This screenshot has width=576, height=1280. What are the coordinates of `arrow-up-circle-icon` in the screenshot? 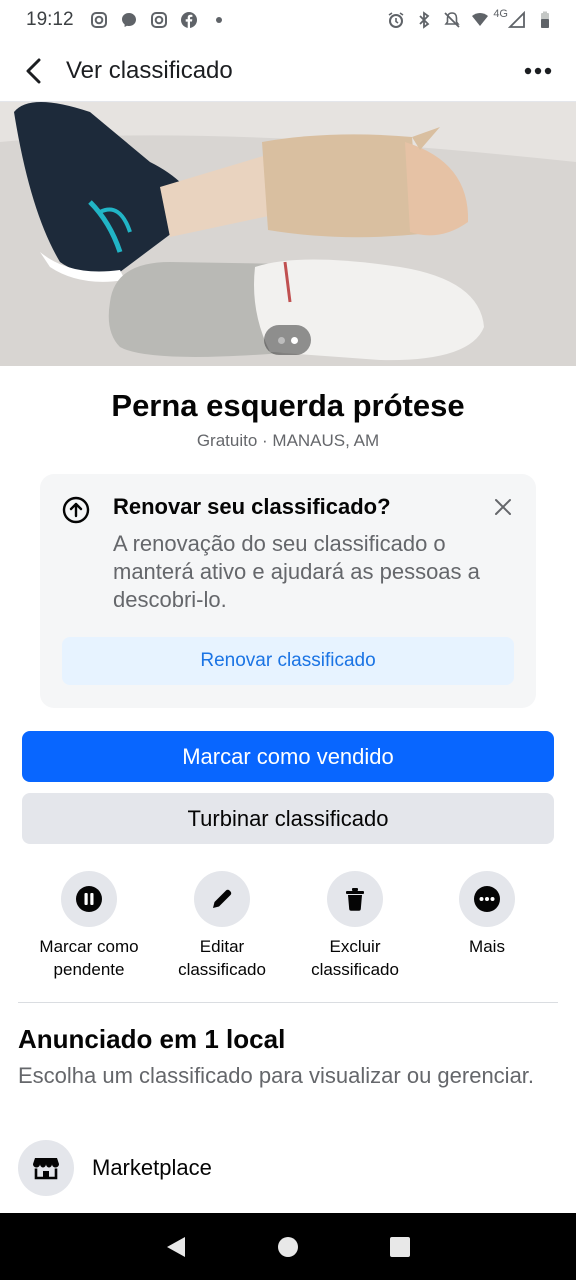 It's located at (76, 510).